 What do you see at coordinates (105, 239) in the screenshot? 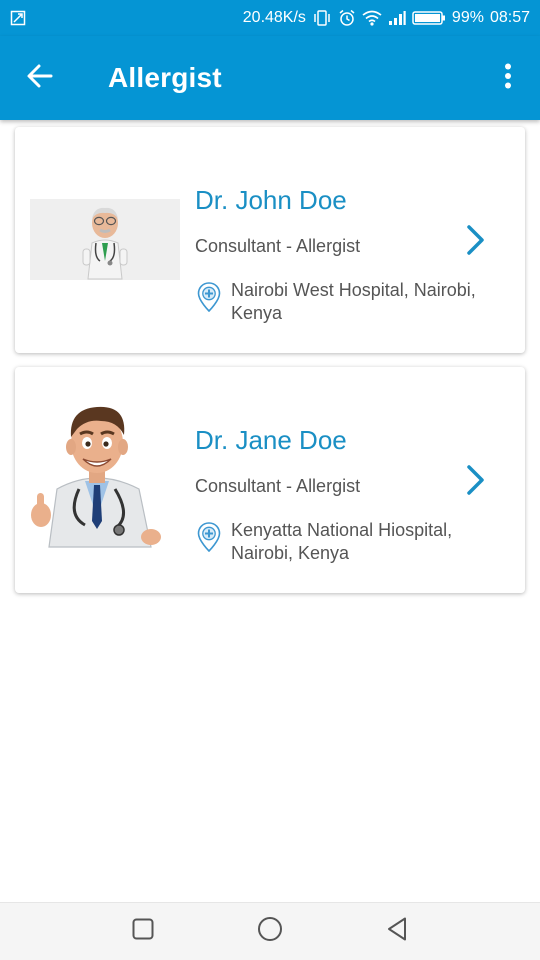
I see `elderly-doctor-avatar` at bounding box center [105, 239].